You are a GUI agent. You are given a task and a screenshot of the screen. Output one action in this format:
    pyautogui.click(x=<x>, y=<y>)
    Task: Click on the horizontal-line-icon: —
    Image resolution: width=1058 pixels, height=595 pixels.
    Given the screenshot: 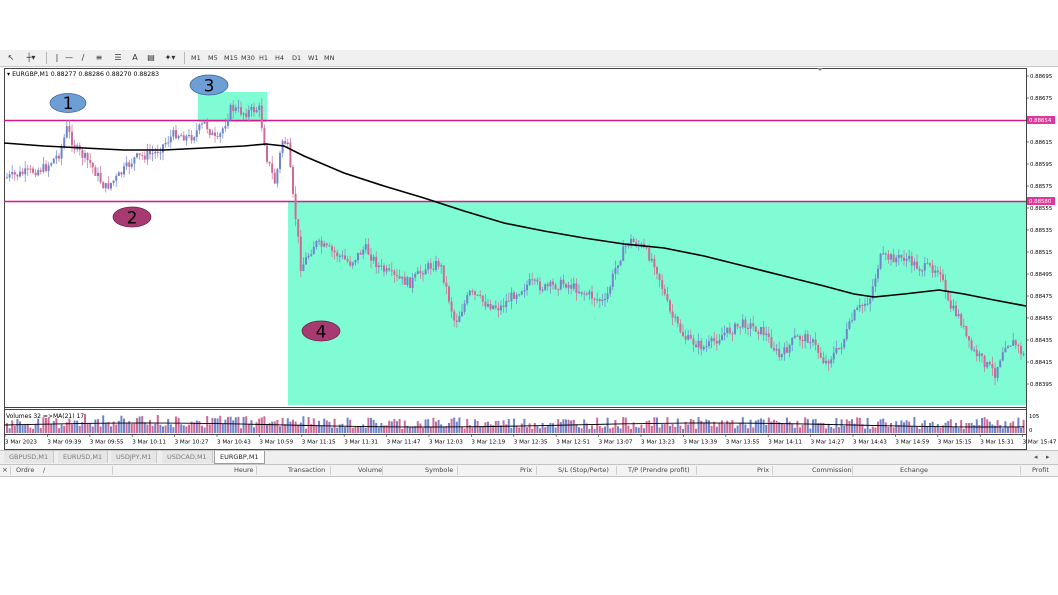 What is the action you would take?
    pyautogui.click(x=69, y=57)
    